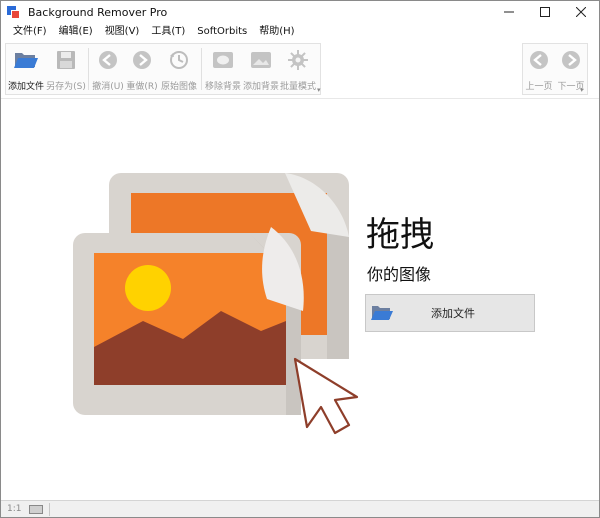 The width and height of the screenshot is (600, 518). What do you see at coordinates (108, 87) in the screenshot?
I see `undo-label: 撤消(U)` at bounding box center [108, 87].